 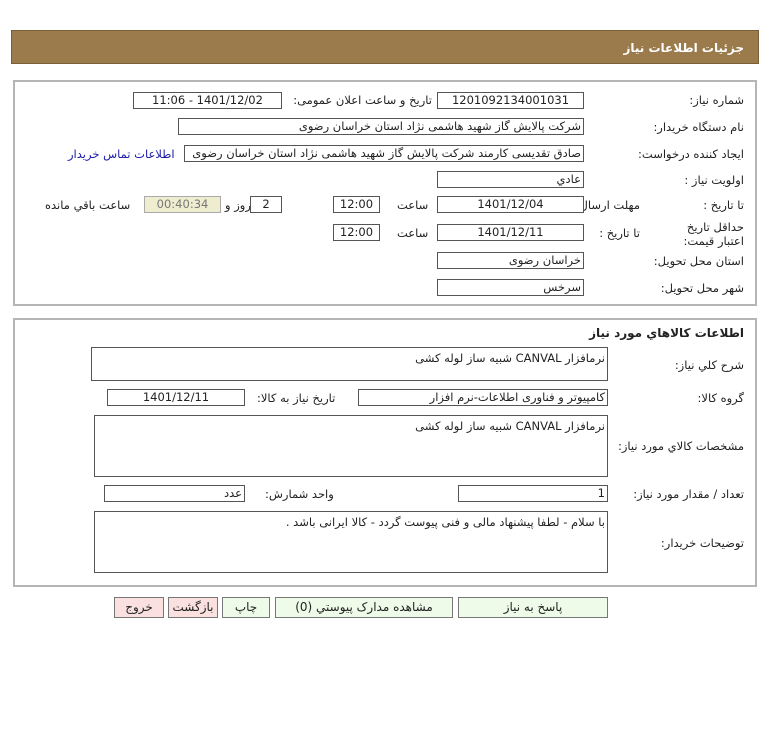 I want to click on print-button: چاپ, so click(x=246, y=607).